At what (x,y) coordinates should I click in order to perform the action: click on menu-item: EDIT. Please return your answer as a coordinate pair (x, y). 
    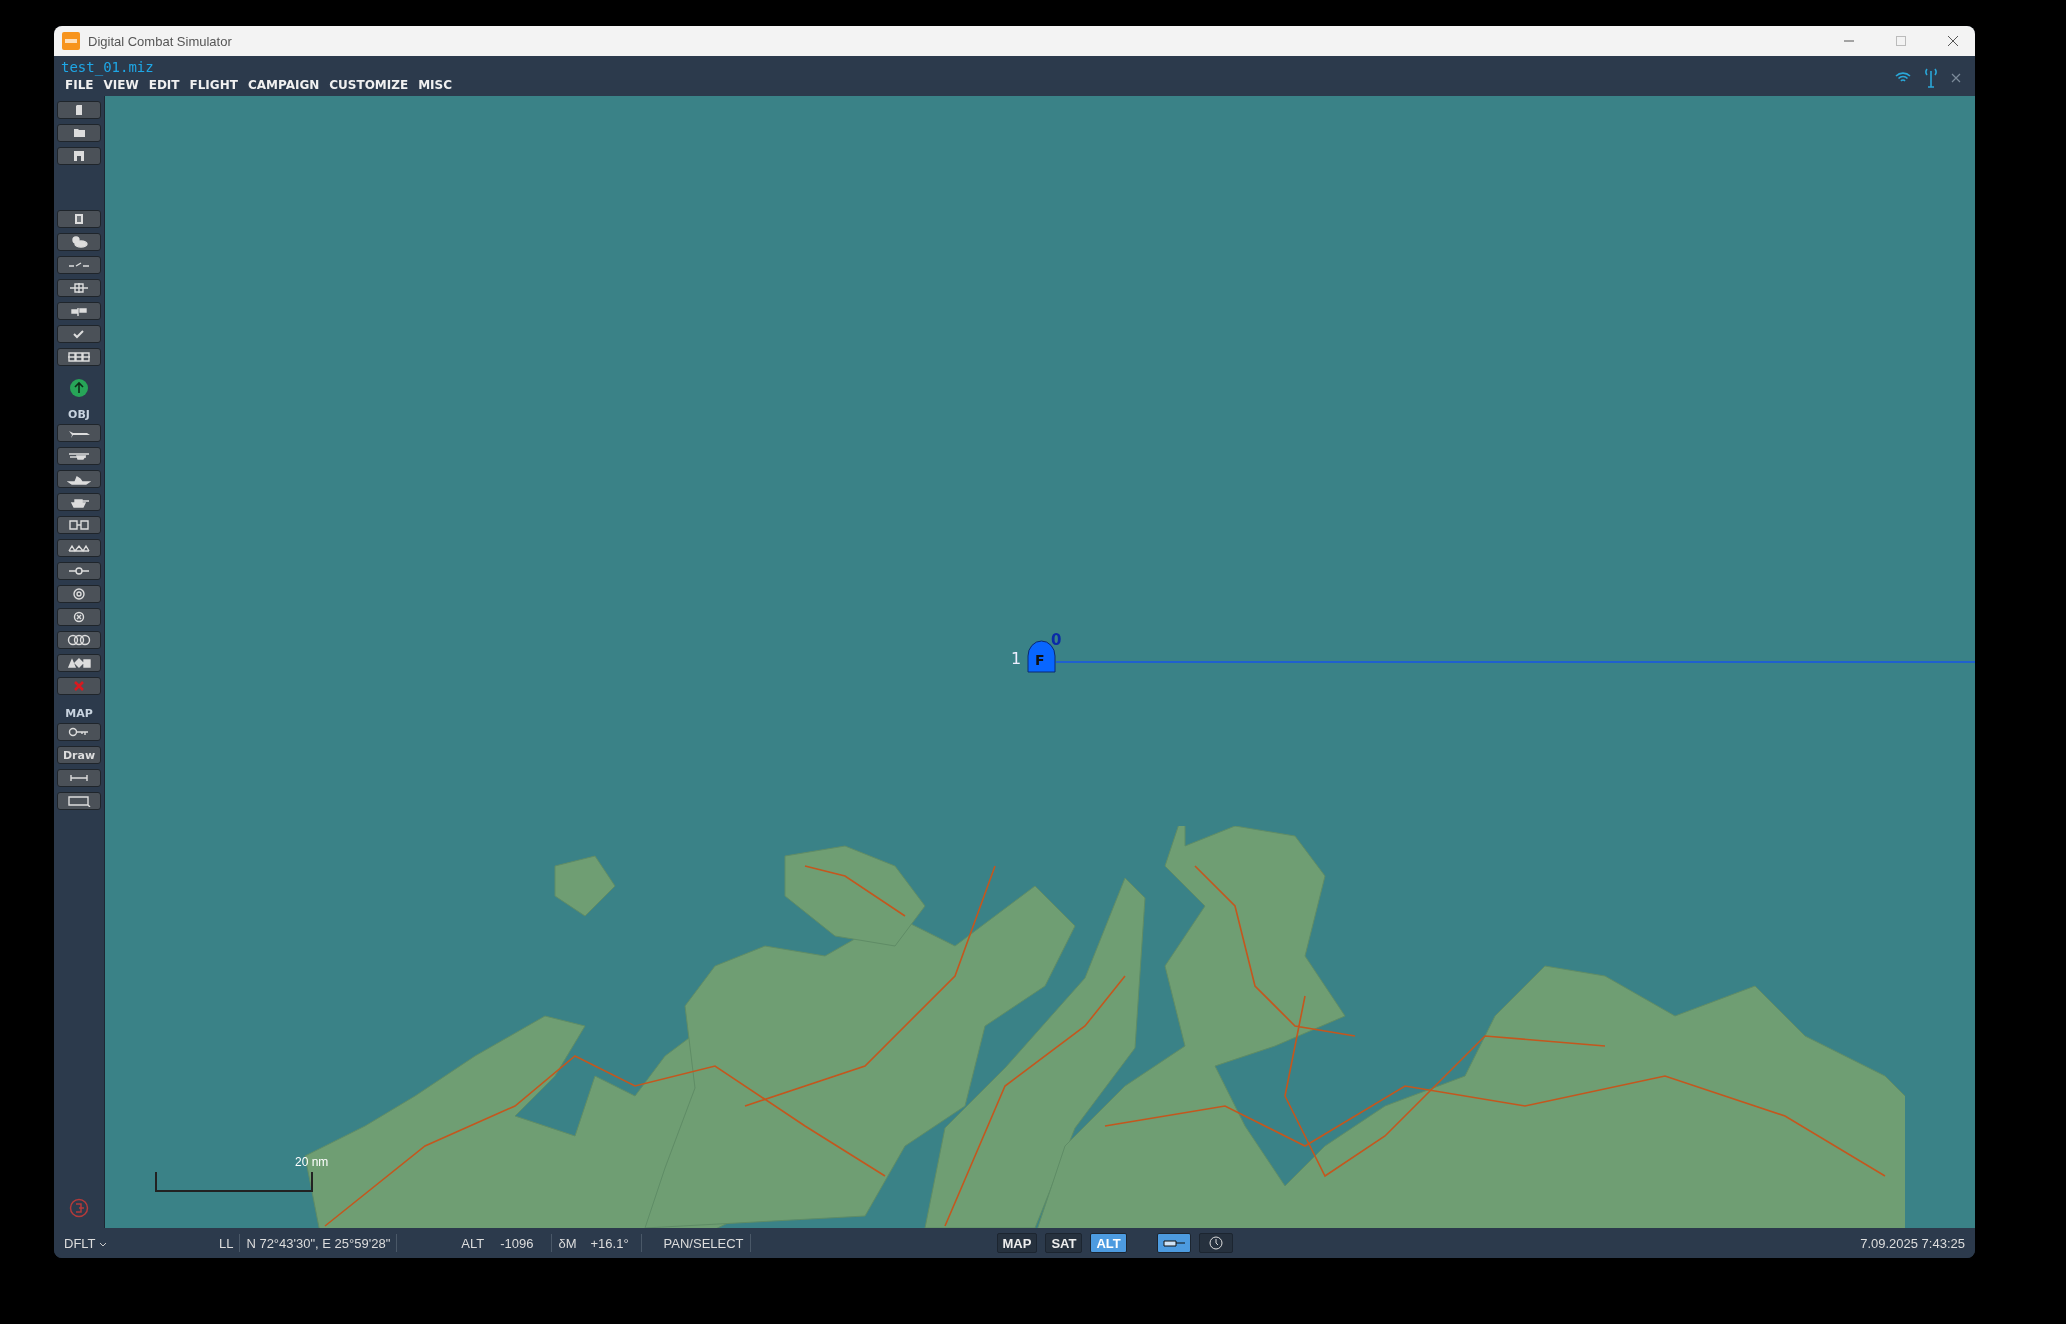
    Looking at the image, I should click on (164, 85).